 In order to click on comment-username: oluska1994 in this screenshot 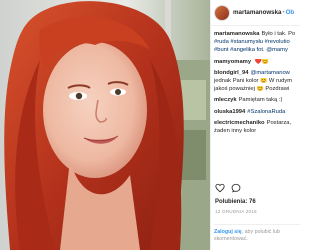, I will do `click(229, 112)`.